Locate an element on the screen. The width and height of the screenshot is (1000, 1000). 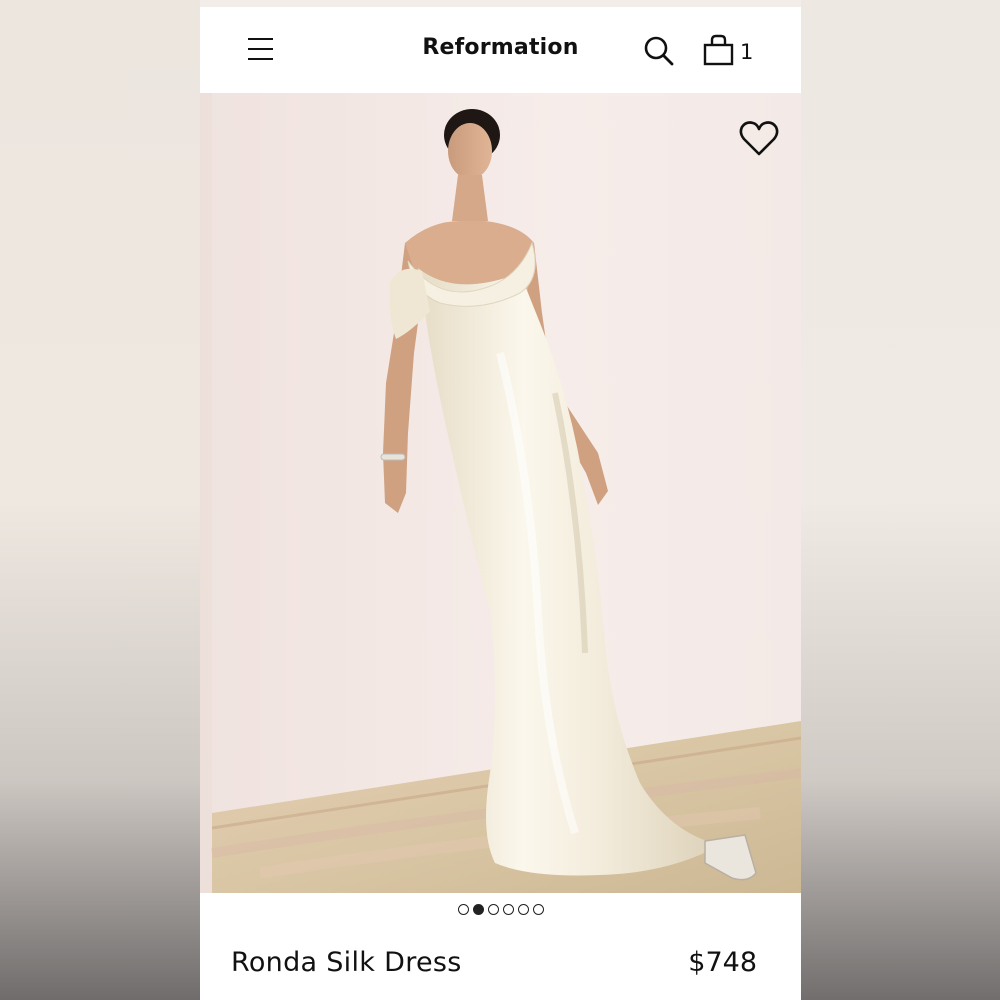
cart-count-badge: 1 is located at coordinates (747, 52).